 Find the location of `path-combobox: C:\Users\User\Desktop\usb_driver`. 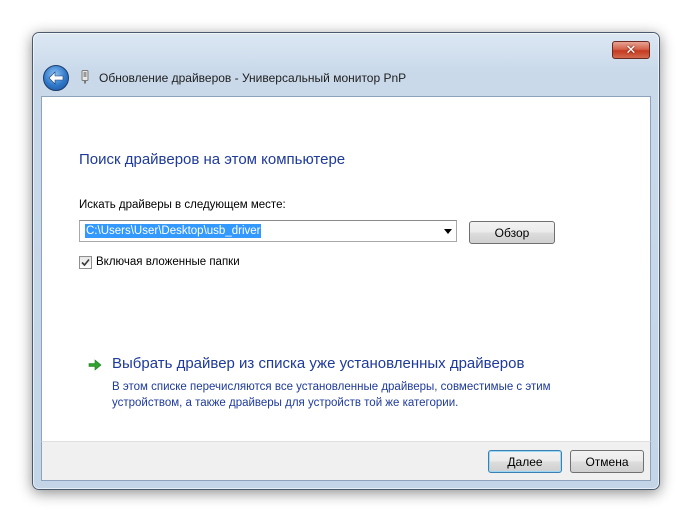

path-combobox: C:\Users\User\Desktop\usb_driver is located at coordinates (268, 231).